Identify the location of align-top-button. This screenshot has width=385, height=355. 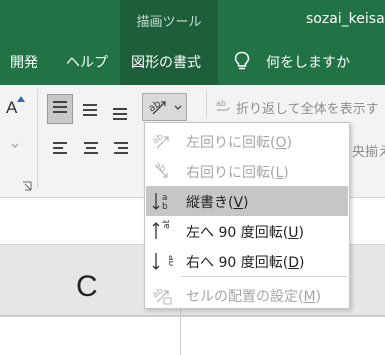
(60, 109).